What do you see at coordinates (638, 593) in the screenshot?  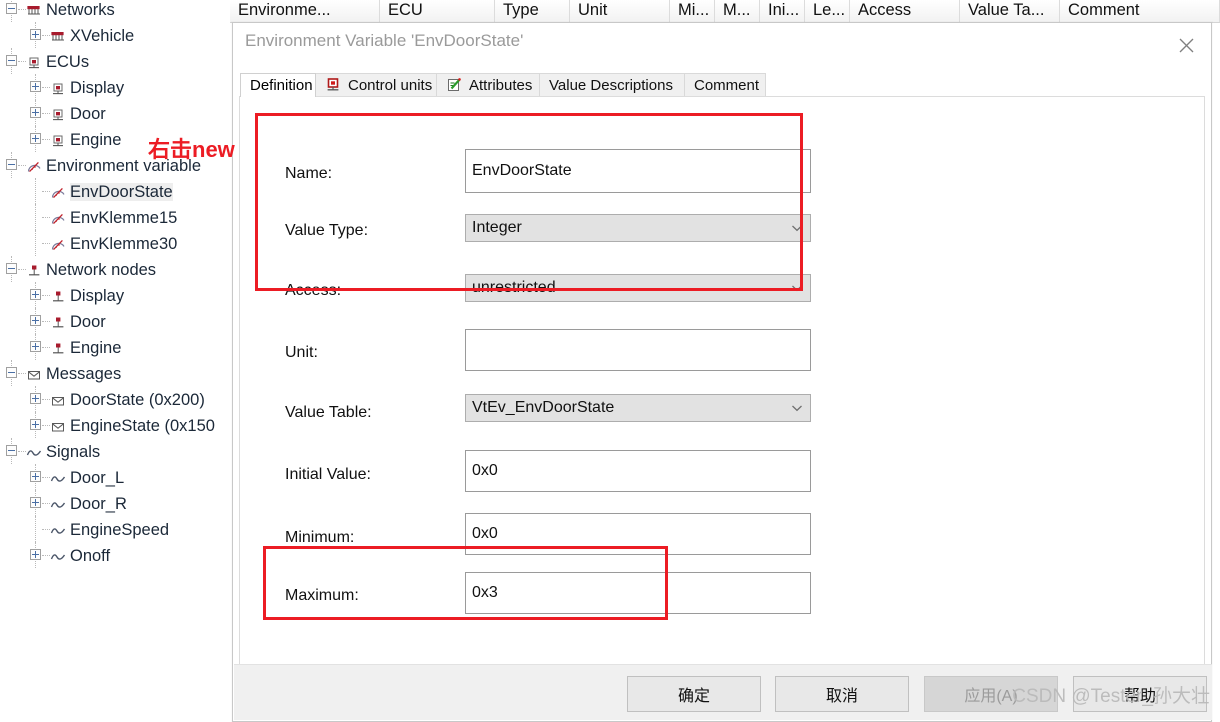 I see `input-maximum` at bounding box center [638, 593].